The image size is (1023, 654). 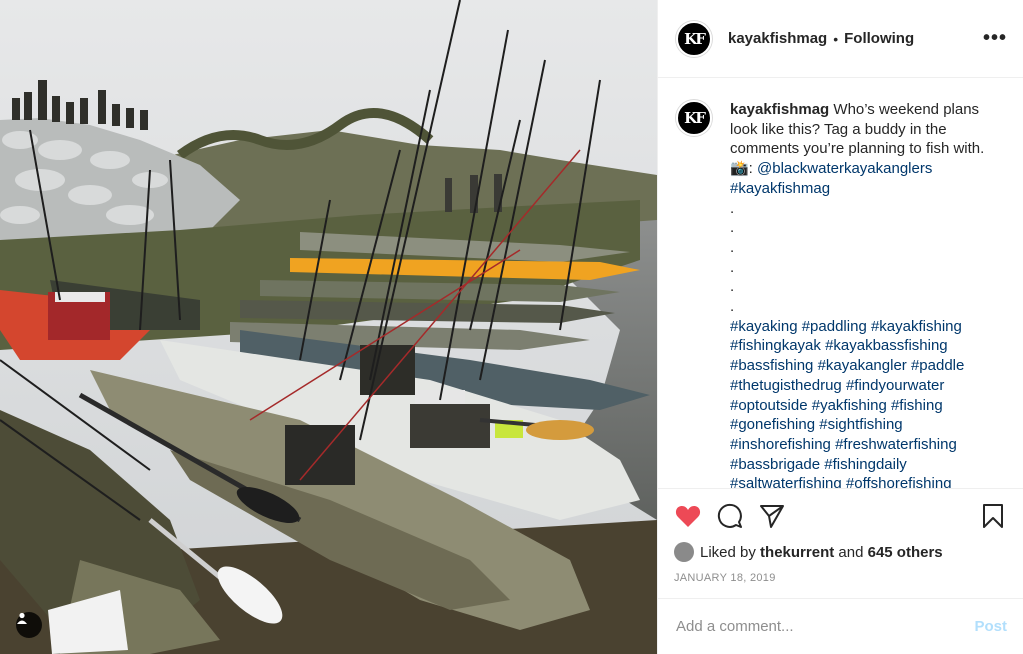 I want to click on hashtag-link: #kayakbassfishing, so click(x=886, y=345).